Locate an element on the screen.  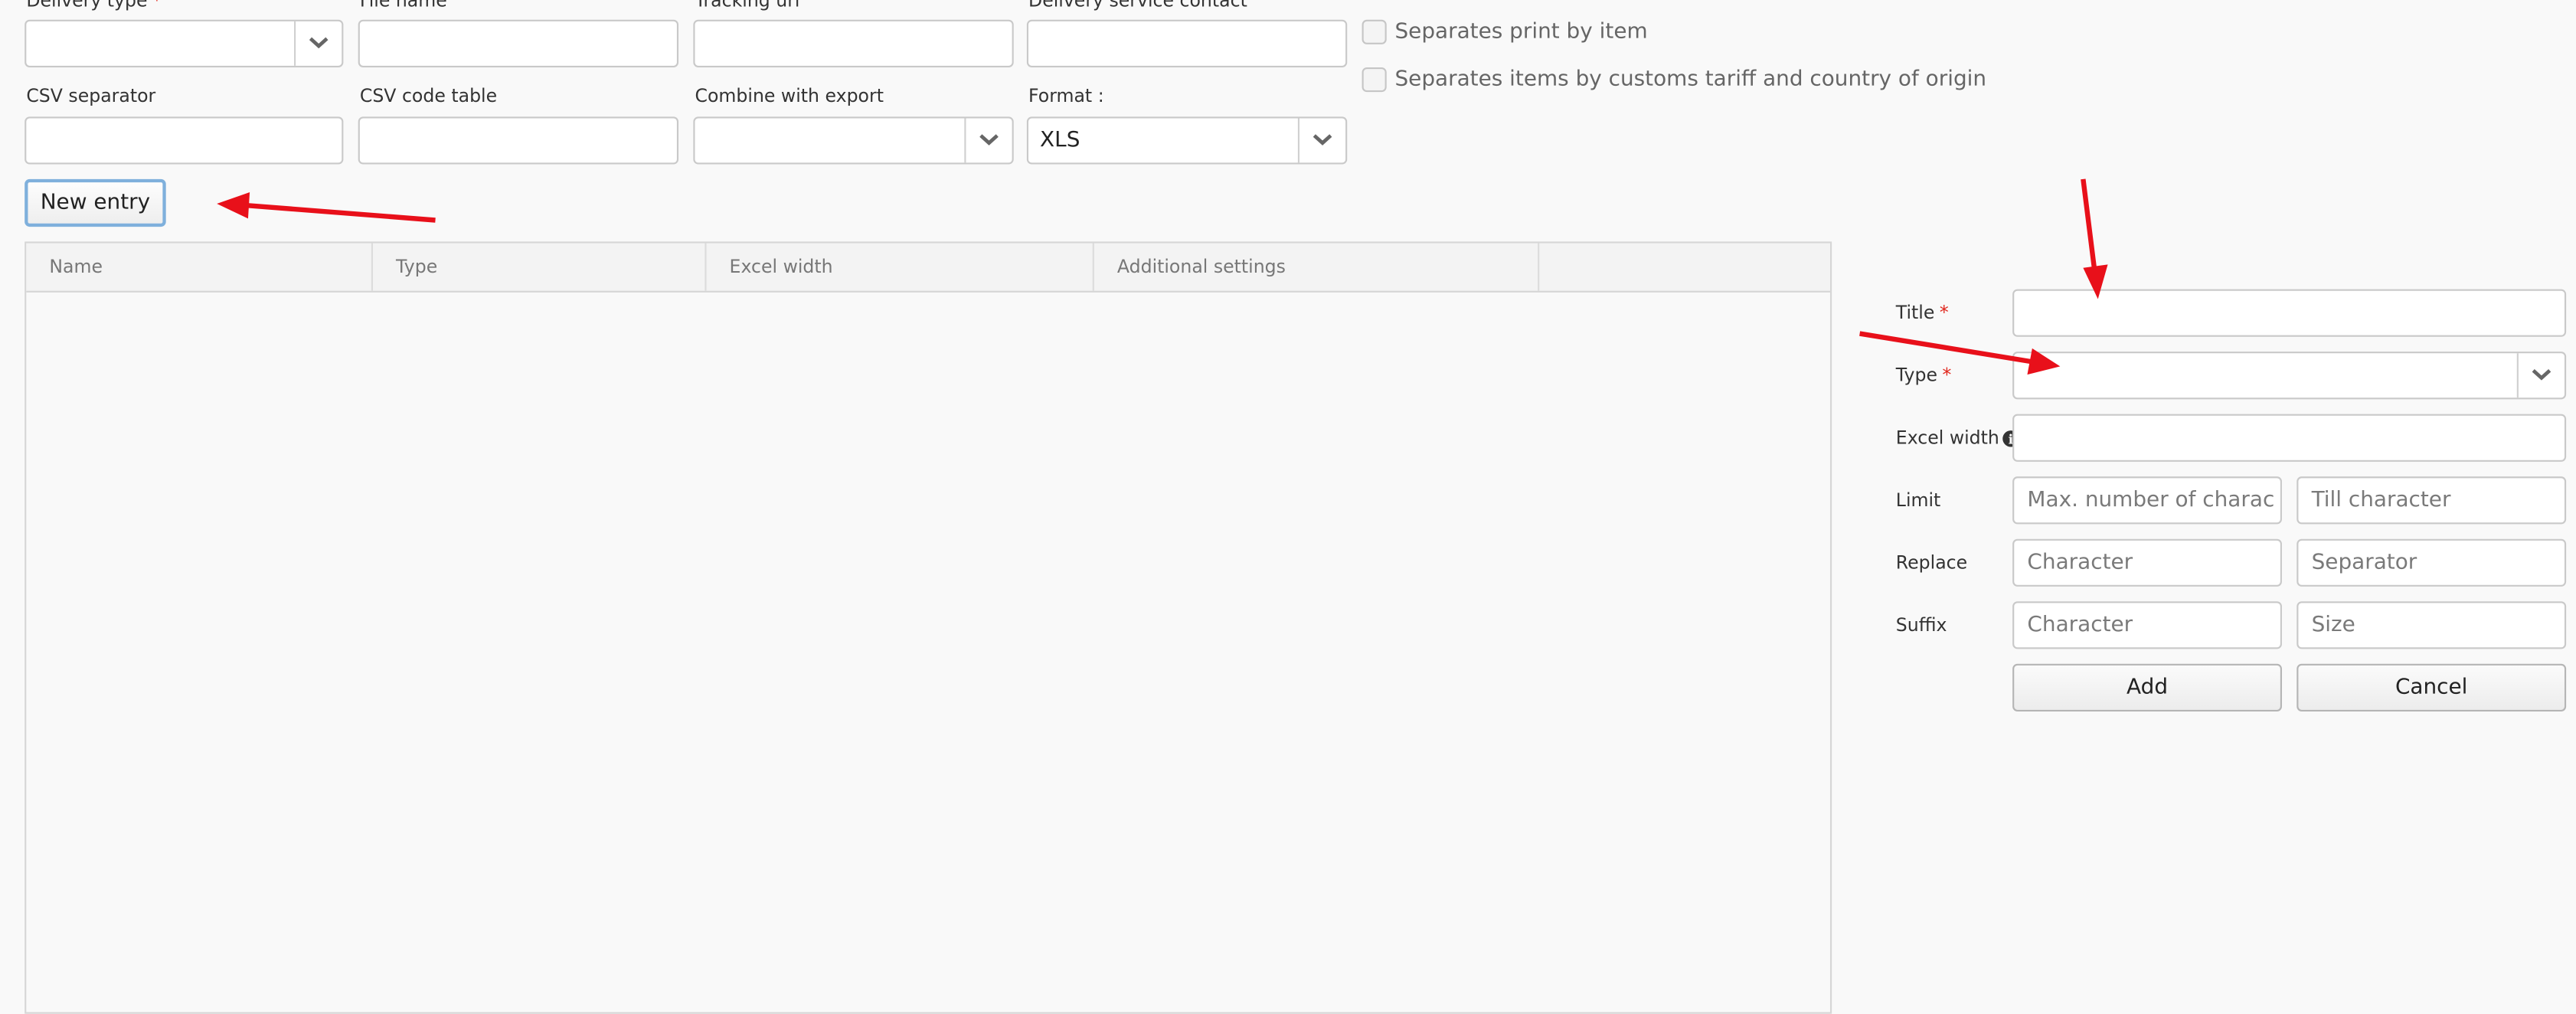
annotation-arrows is located at coordinates (1162, 276).